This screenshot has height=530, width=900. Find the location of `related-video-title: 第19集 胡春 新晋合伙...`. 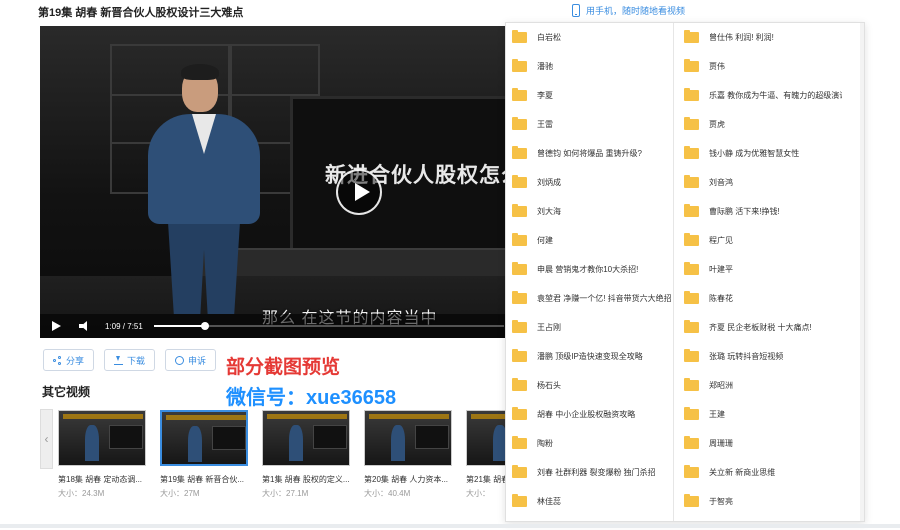

related-video-title: 第19集 胡春 新晋合伙... is located at coordinates (204, 479).